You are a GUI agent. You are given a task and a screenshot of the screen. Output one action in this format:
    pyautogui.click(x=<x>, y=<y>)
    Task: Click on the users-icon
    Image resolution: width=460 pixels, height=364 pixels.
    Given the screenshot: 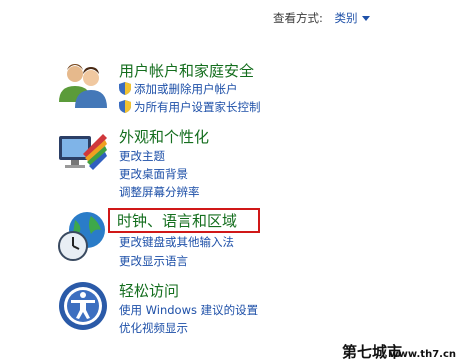 What is the action you would take?
    pyautogui.click(x=83, y=86)
    